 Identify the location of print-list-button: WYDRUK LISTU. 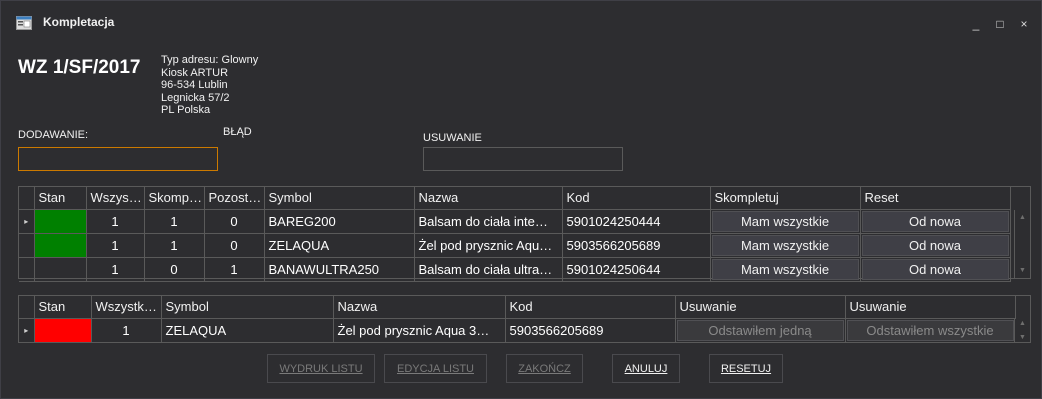
(321, 368).